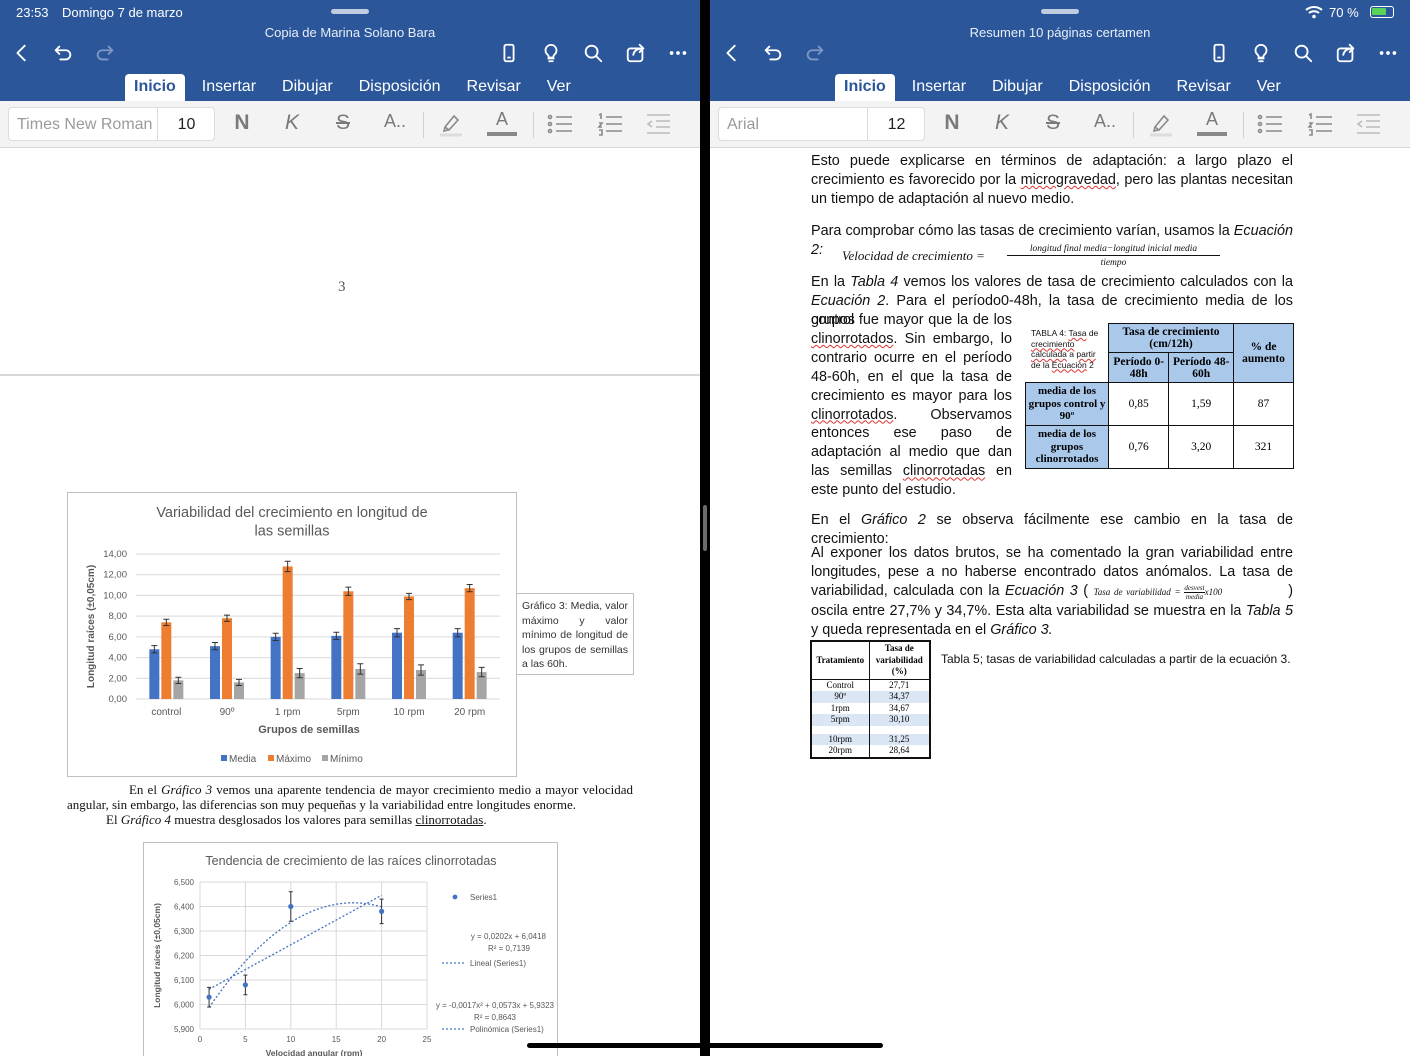  What do you see at coordinates (336, 1039) in the screenshot?
I see `x-tick-label: 15` at bounding box center [336, 1039].